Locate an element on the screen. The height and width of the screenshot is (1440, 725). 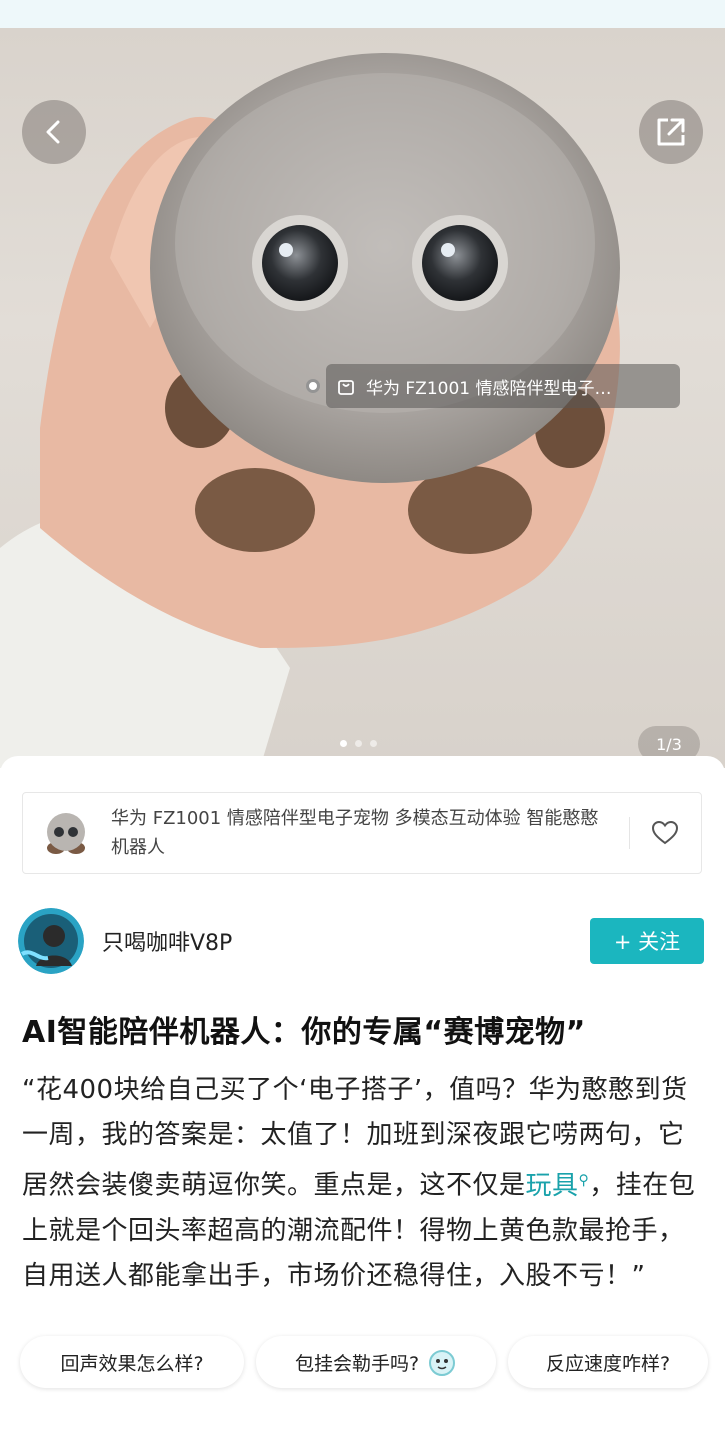
heart-outline-icon is located at coordinates (665, 832).